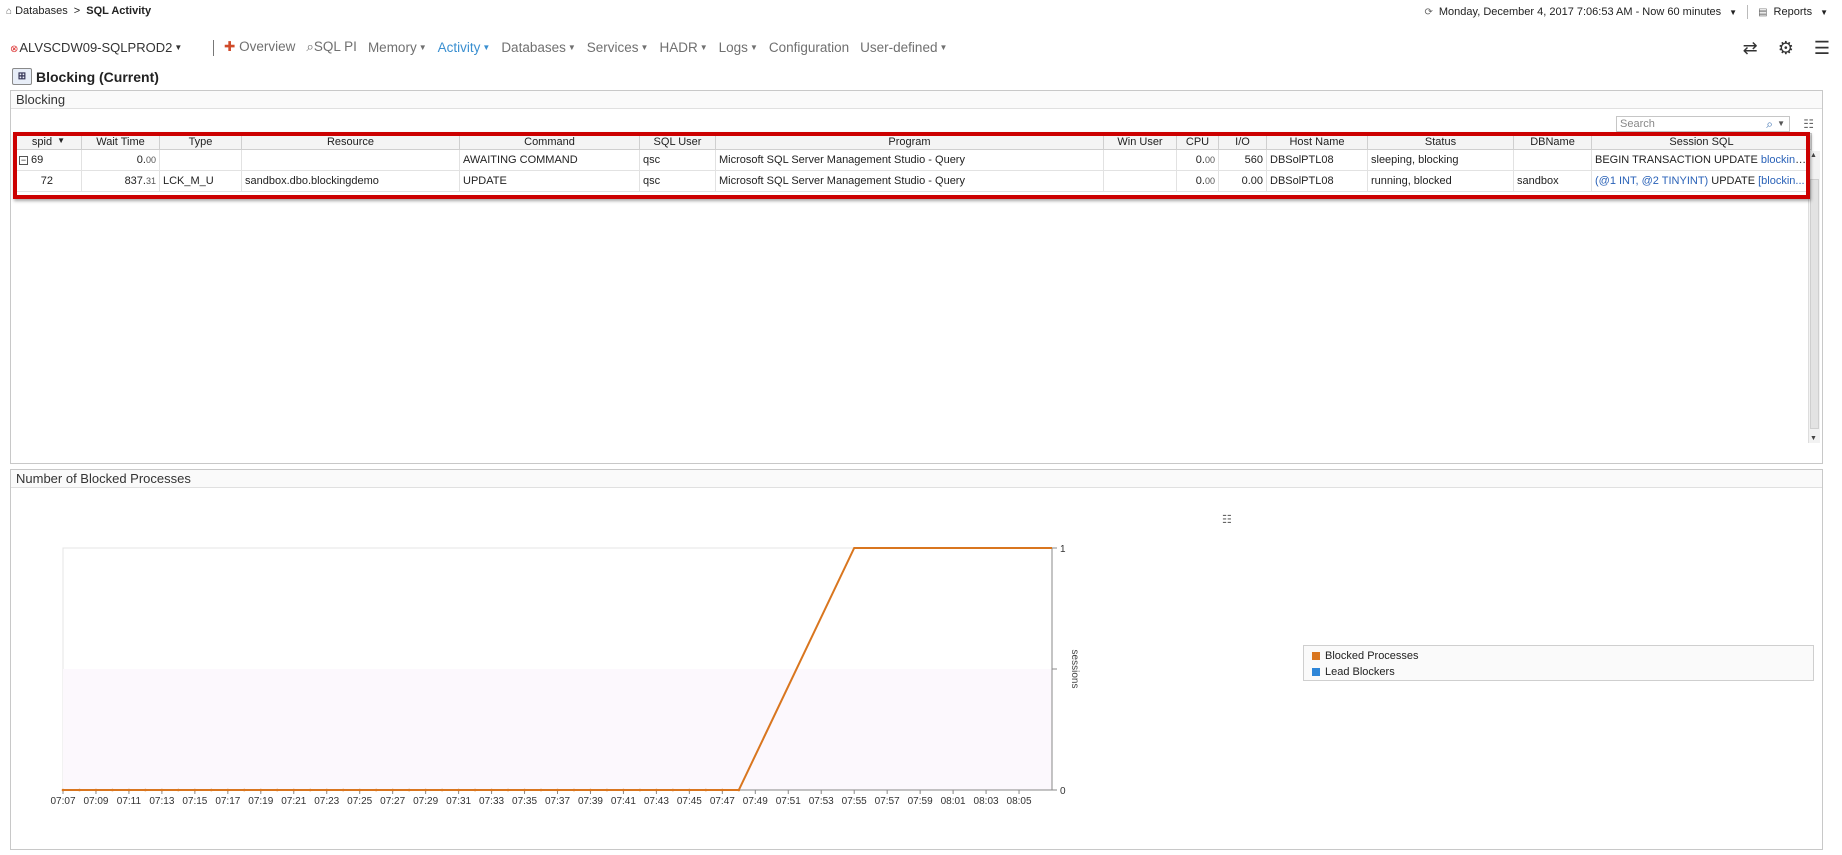  I want to click on clock-icon: ⟳, so click(1428, 12).